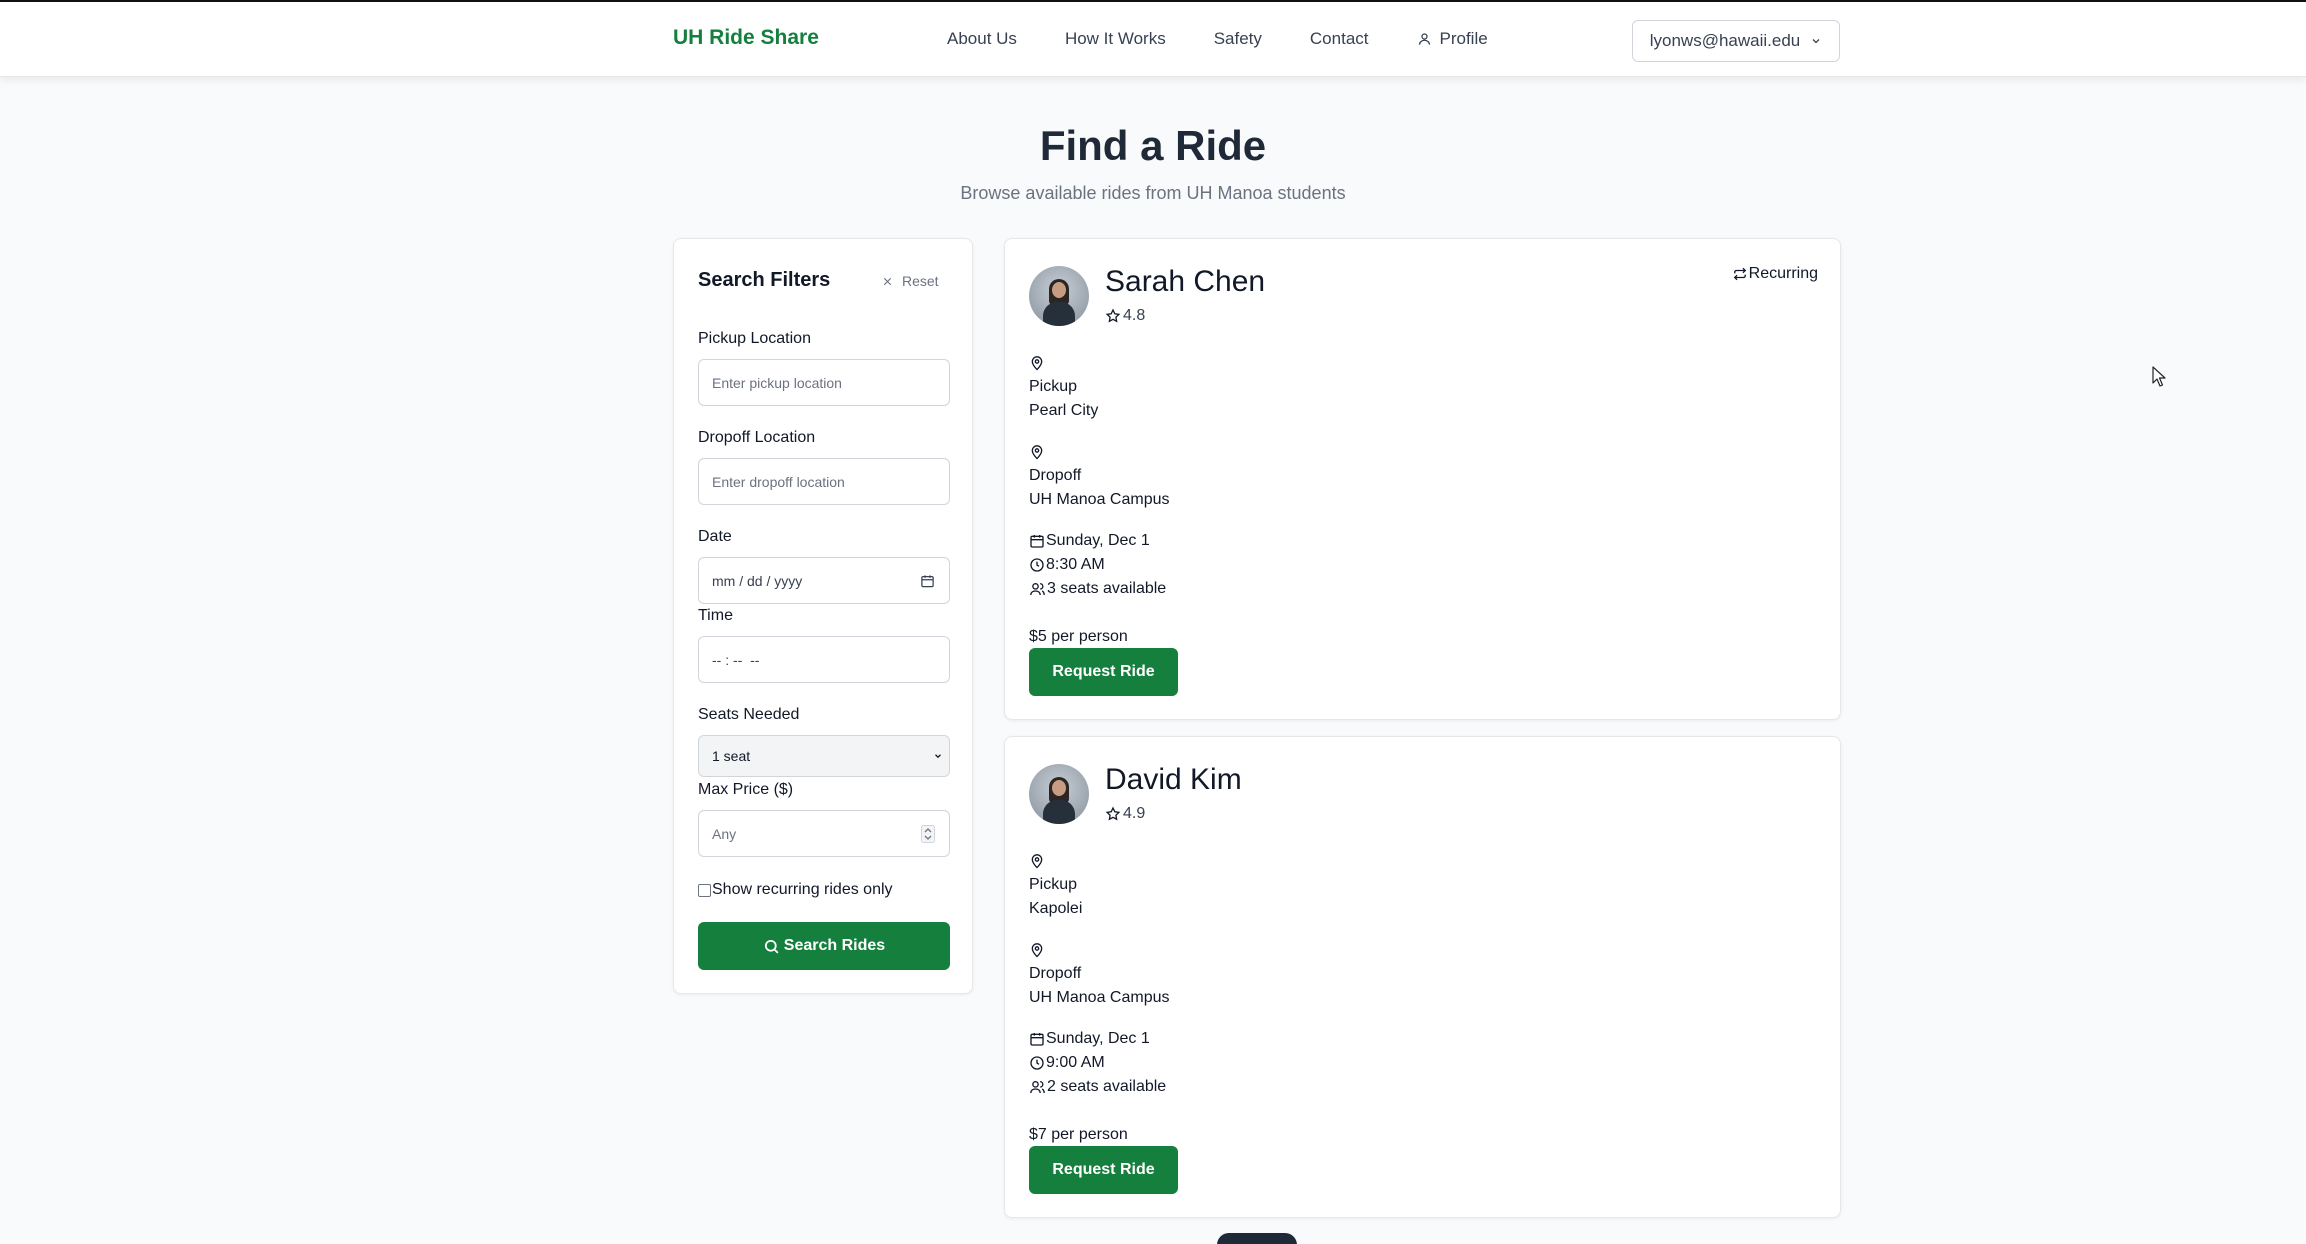 This screenshot has height=1244, width=2306. Describe the element at coordinates (1783, 273) in the screenshot. I see `recurring-label: Recurring` at that location.